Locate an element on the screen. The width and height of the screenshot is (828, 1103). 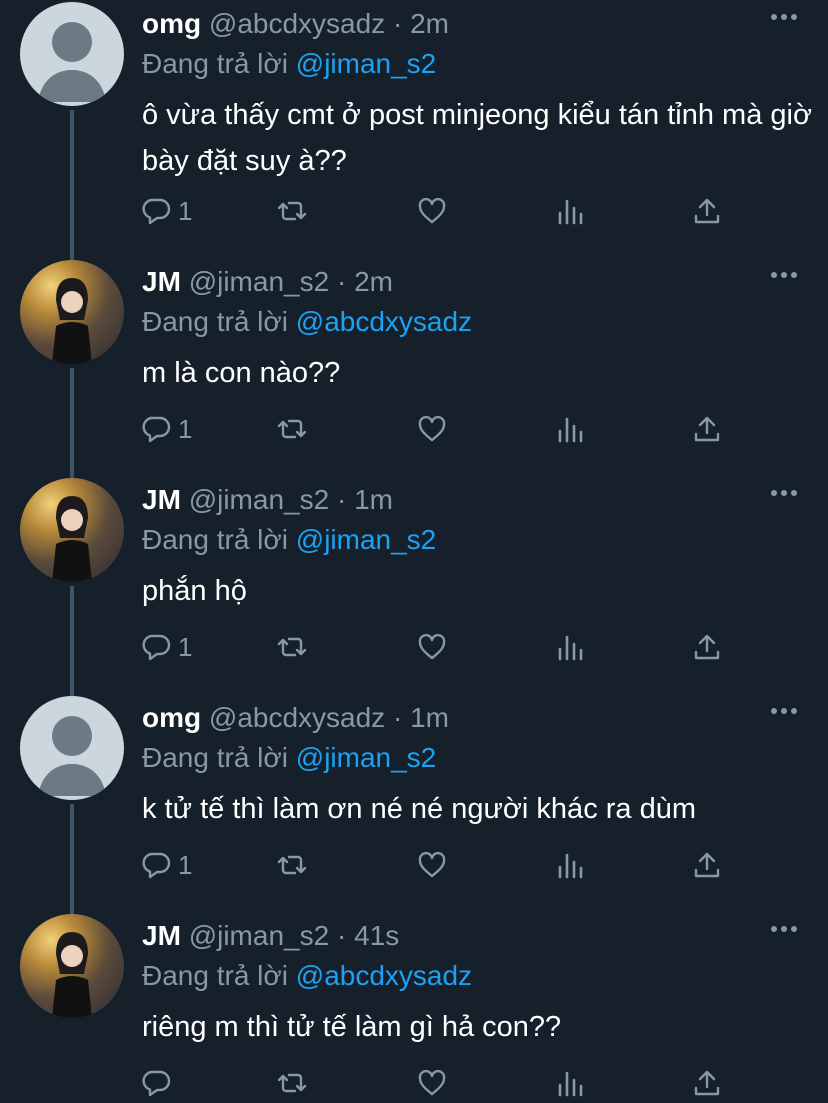
action-bar is located at coordinates (442, 1083).